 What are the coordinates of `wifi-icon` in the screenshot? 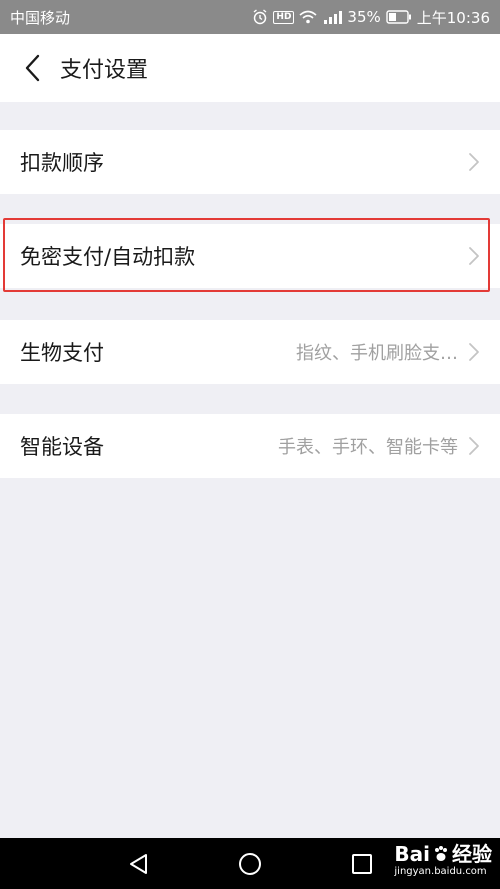 It's located at (308, 17).